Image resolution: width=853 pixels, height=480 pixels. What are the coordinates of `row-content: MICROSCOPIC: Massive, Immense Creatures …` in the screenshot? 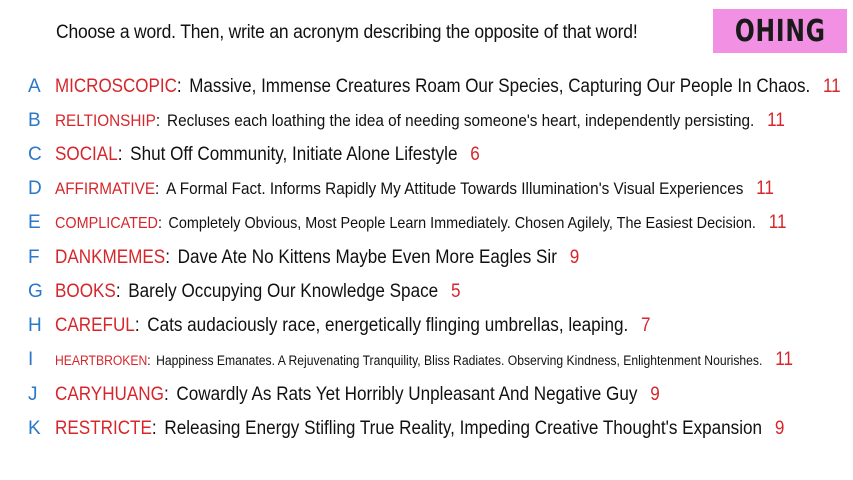 It's located at (448, 87).